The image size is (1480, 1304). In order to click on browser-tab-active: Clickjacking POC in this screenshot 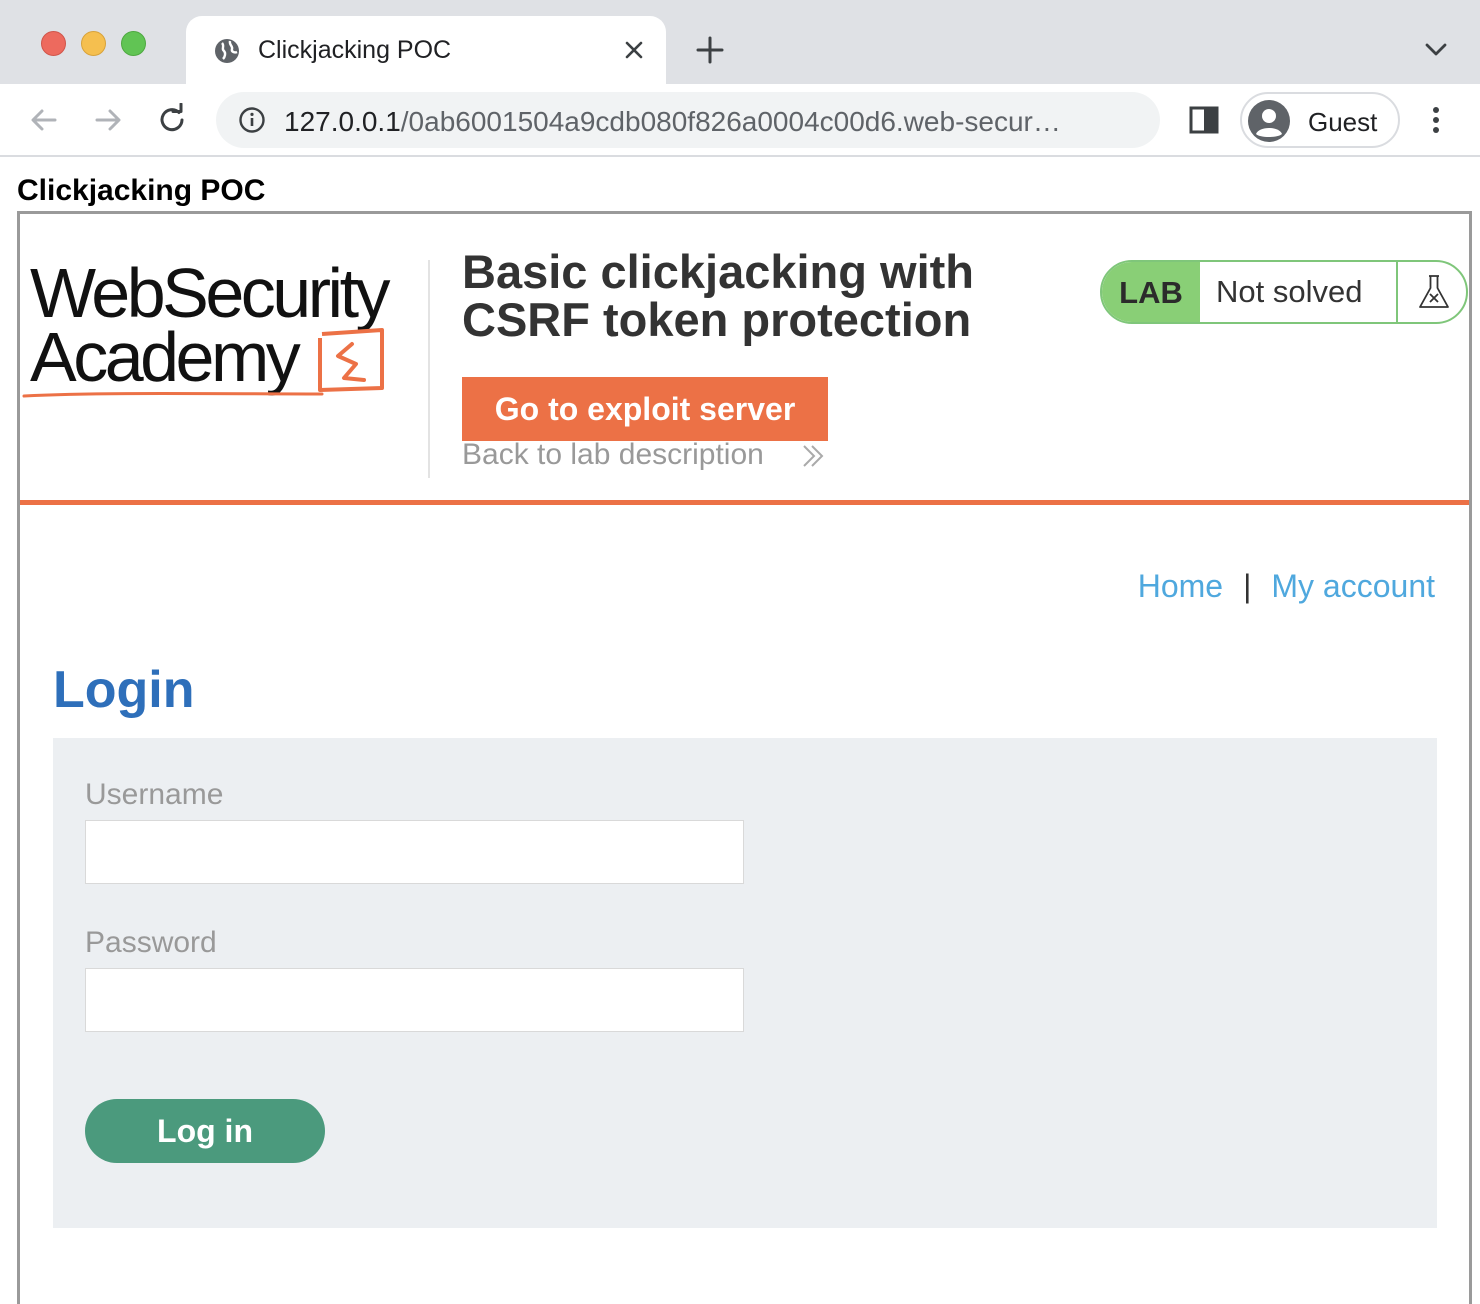, I will do `click(426, 50)`.